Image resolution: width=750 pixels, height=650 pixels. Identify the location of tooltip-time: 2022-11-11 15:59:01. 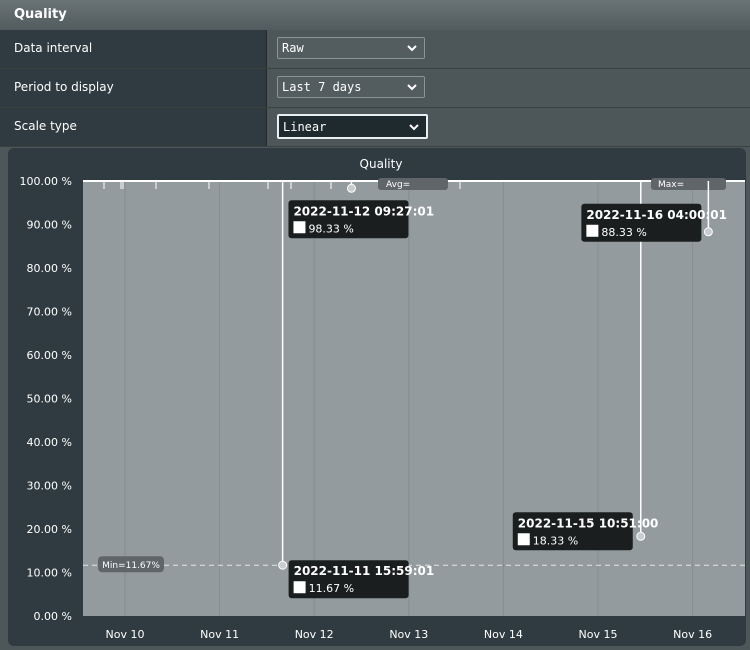
(364, 571).